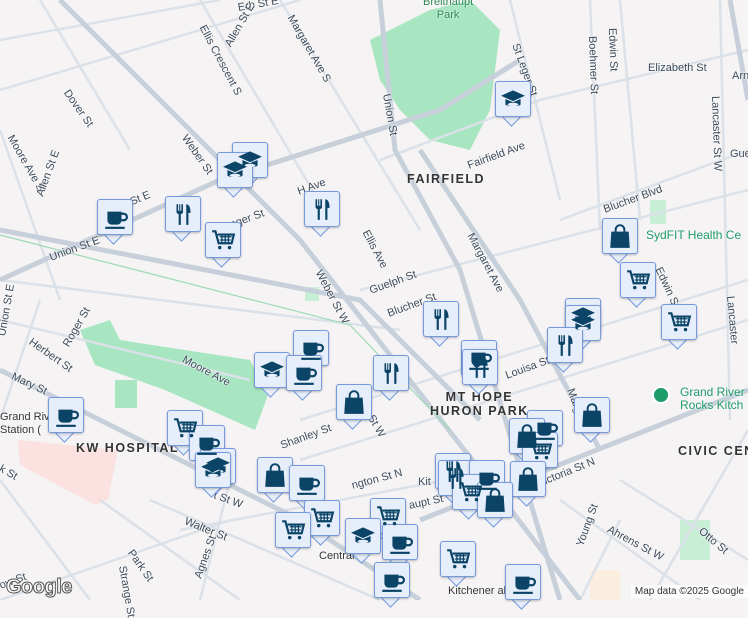  What do you see at coordinates (613, 49) in the screenshot?
I see `street-label: Edwin St` at bounding box center [613, 49].